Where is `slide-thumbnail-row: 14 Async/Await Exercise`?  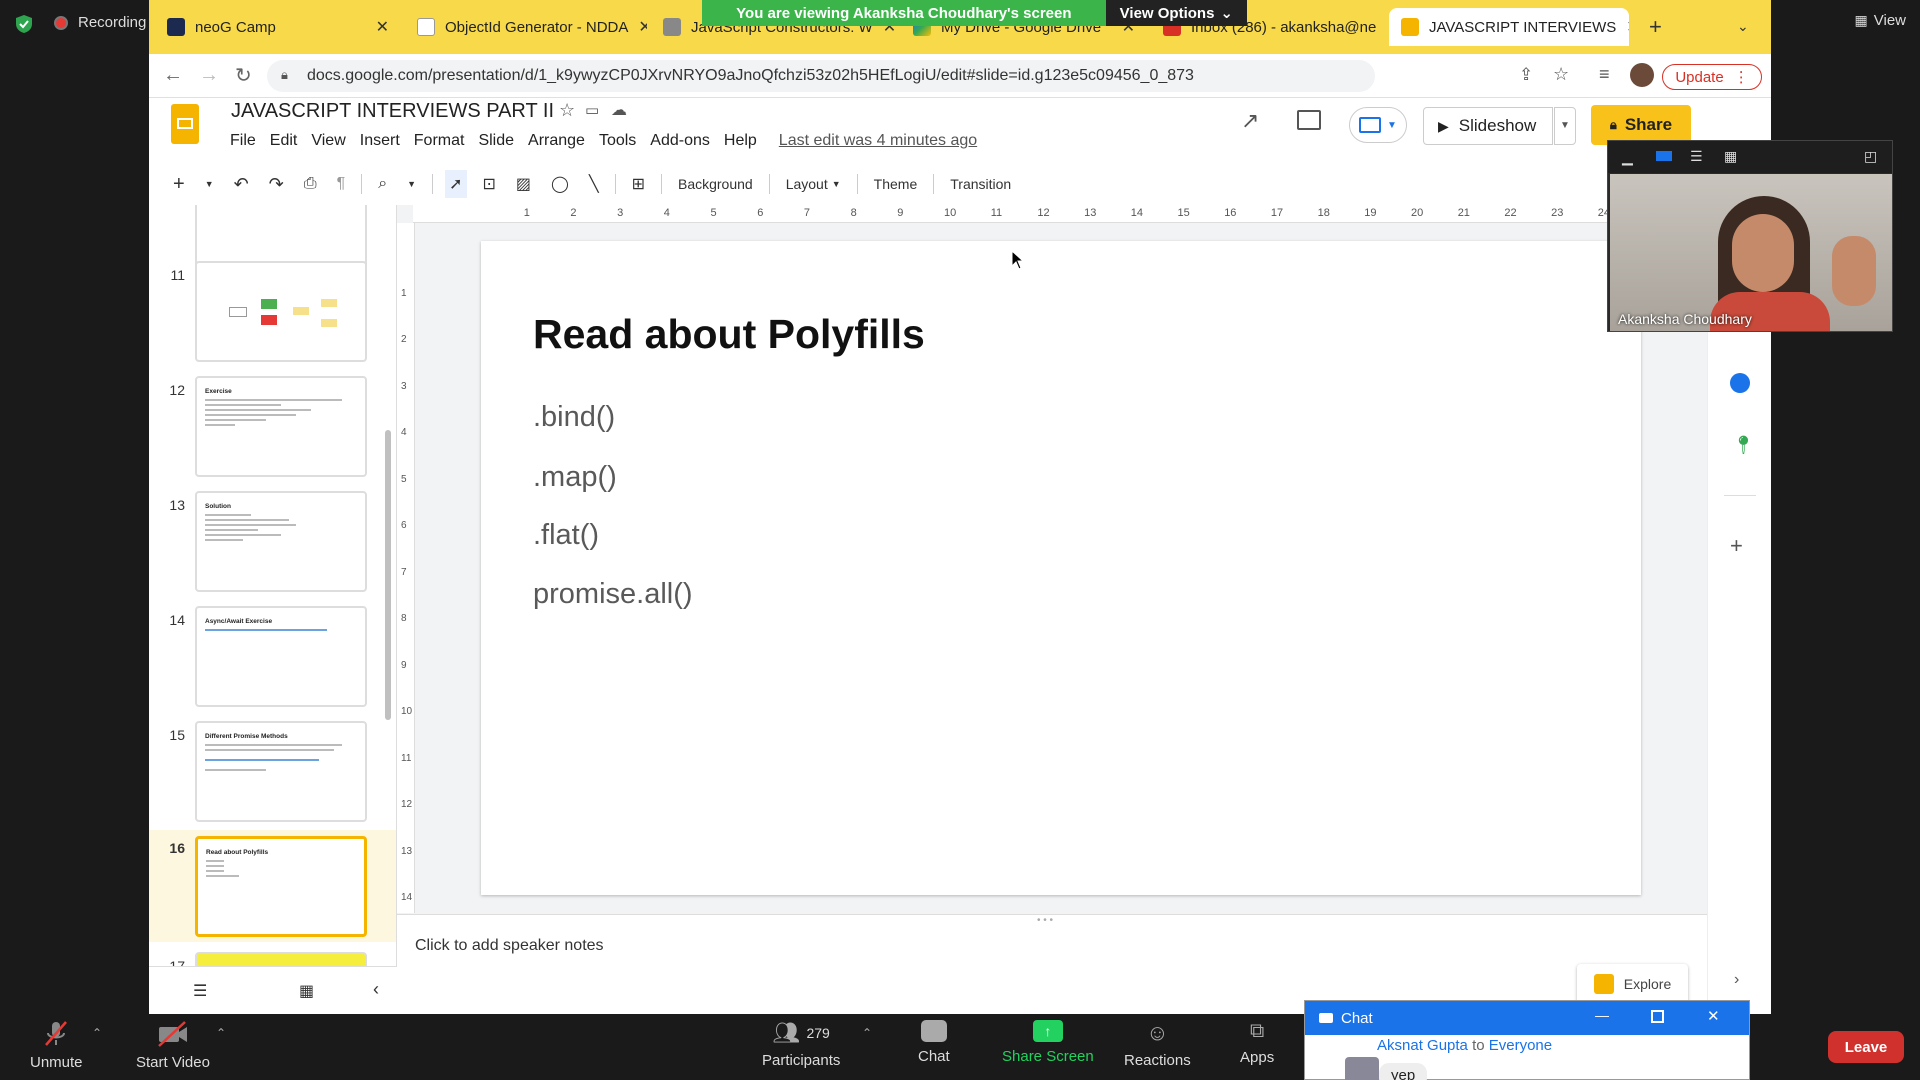
slide-thumbnail-row: 14 Async/Await Exercise is located at coordinates (272, 663).